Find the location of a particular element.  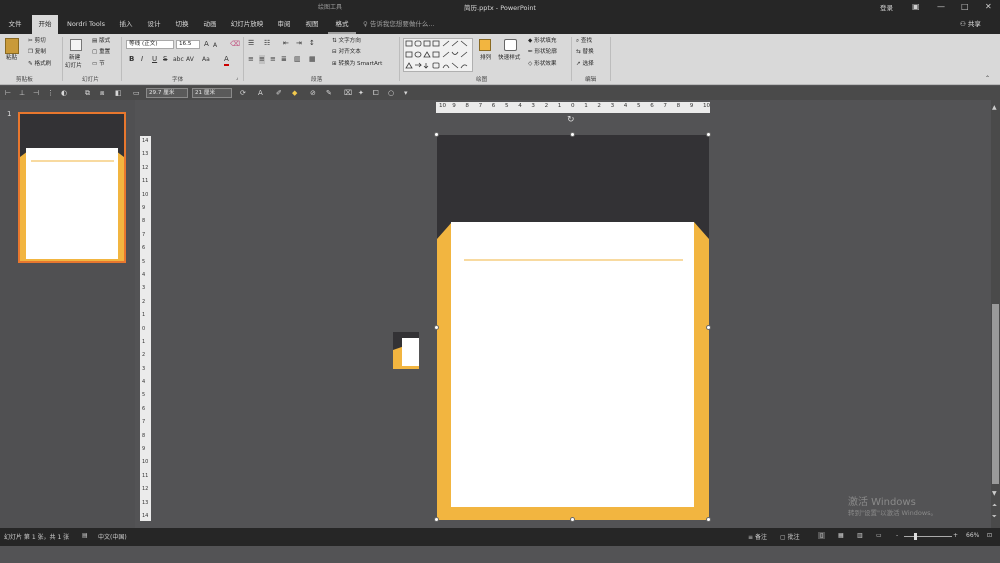

slide-sorter-icon: ▦ is located at coordinates (841, 535).